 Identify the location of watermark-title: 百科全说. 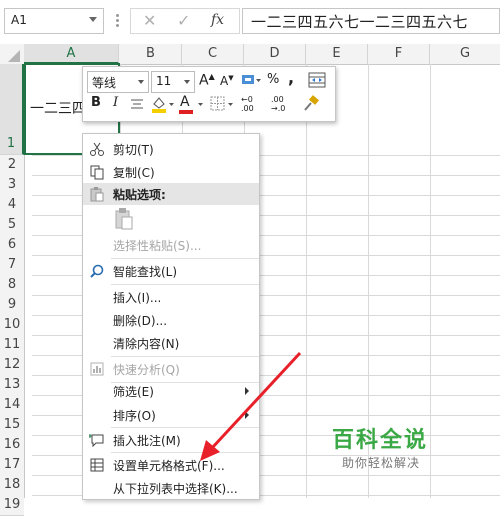
(380, 440).